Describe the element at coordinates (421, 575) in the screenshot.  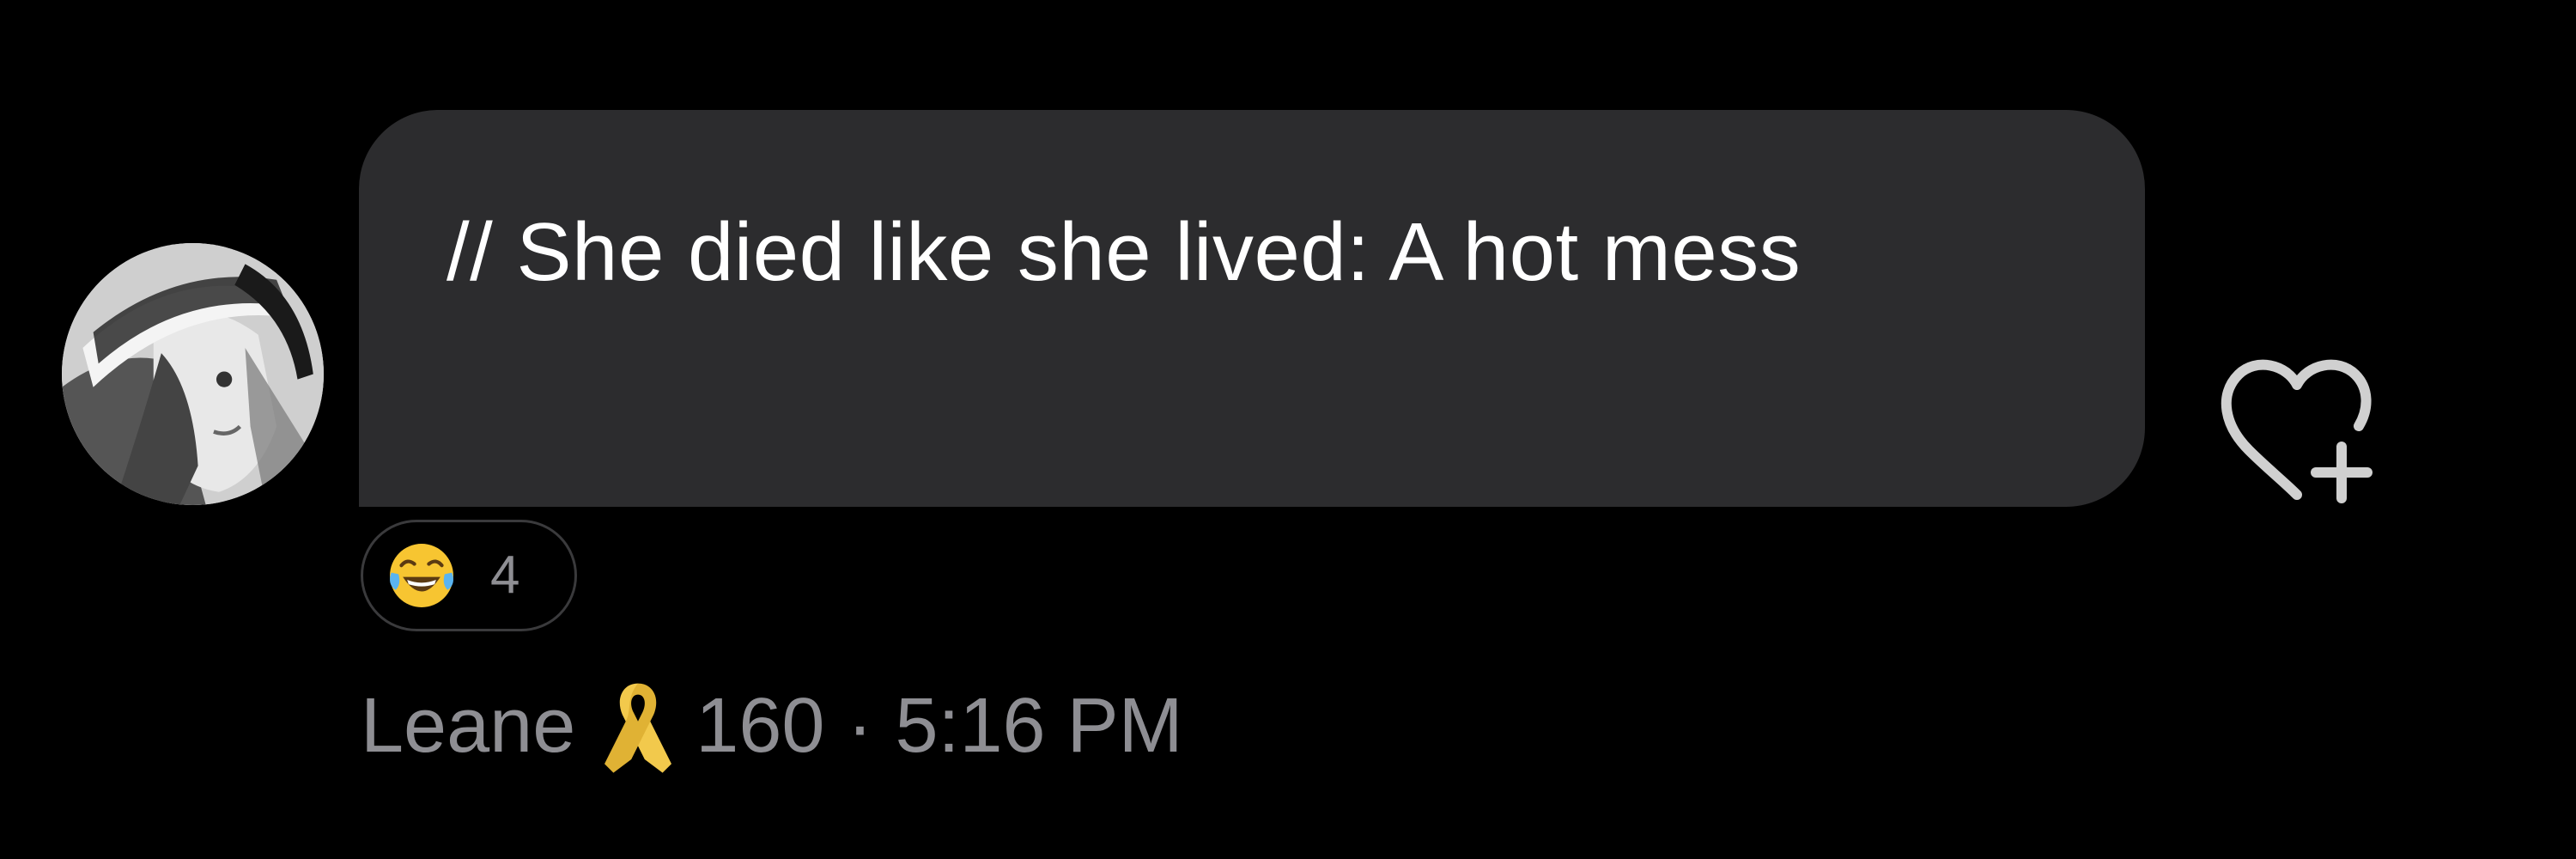
I see `face-with-tears-of-joy-icon` at that location.